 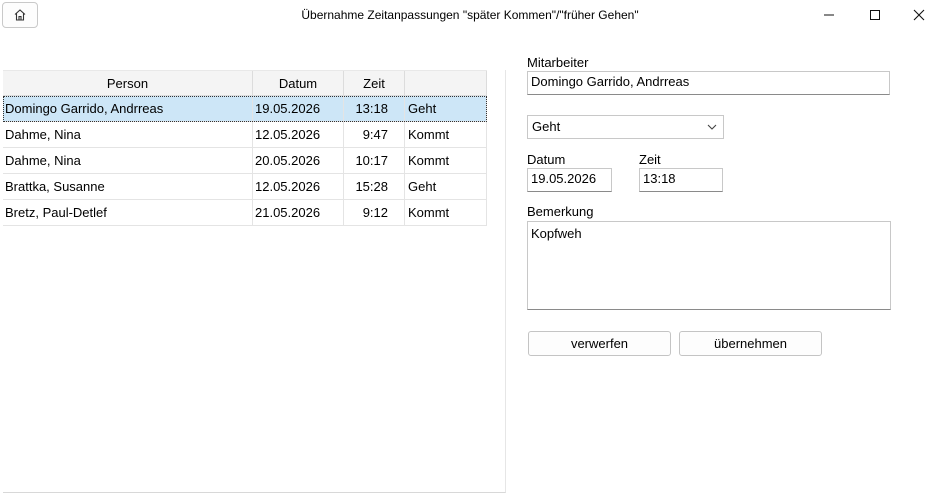 I want to click on uebernehmen-button: übernehmen, so click(x=750, y=343).